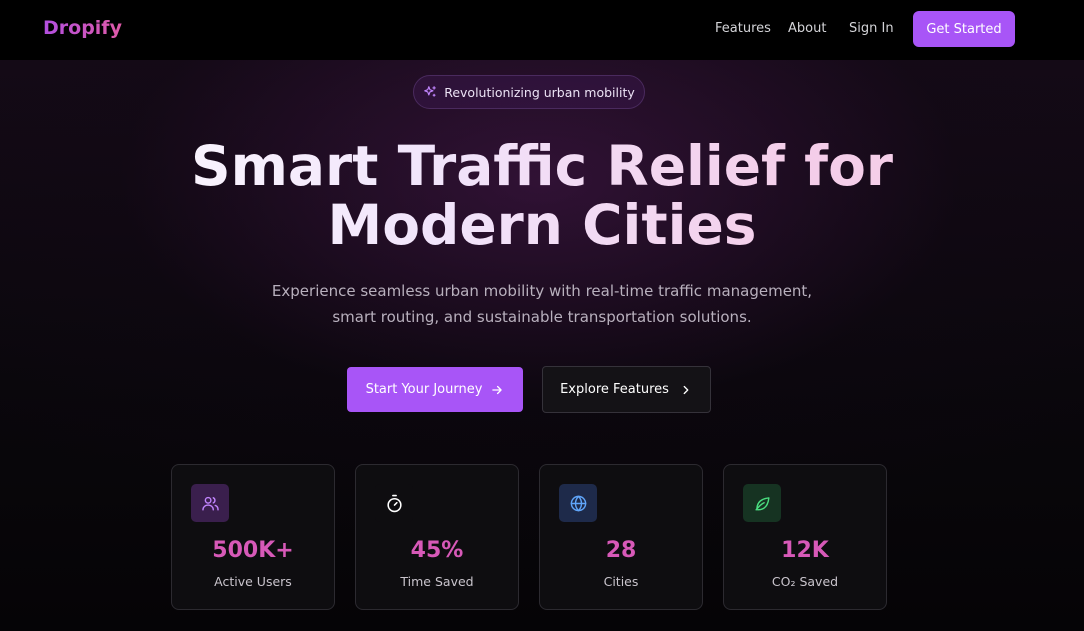 This screenshot has width=1084, height=631. I want to click on stat-label: Cities, so click(621, 581).